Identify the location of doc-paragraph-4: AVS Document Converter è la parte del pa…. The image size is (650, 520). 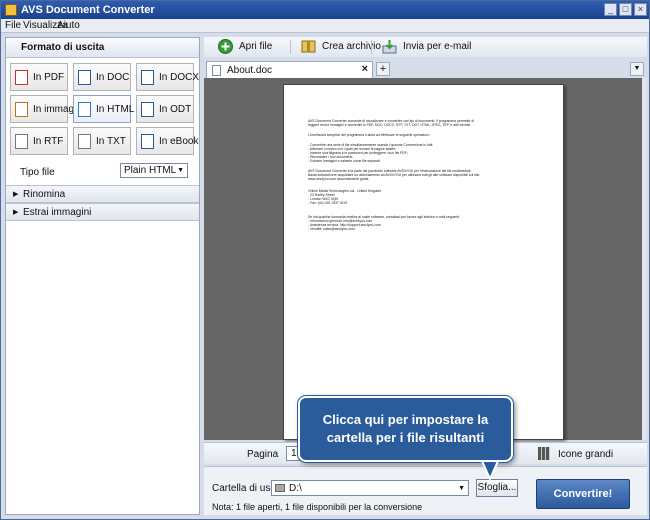
(394, 175).